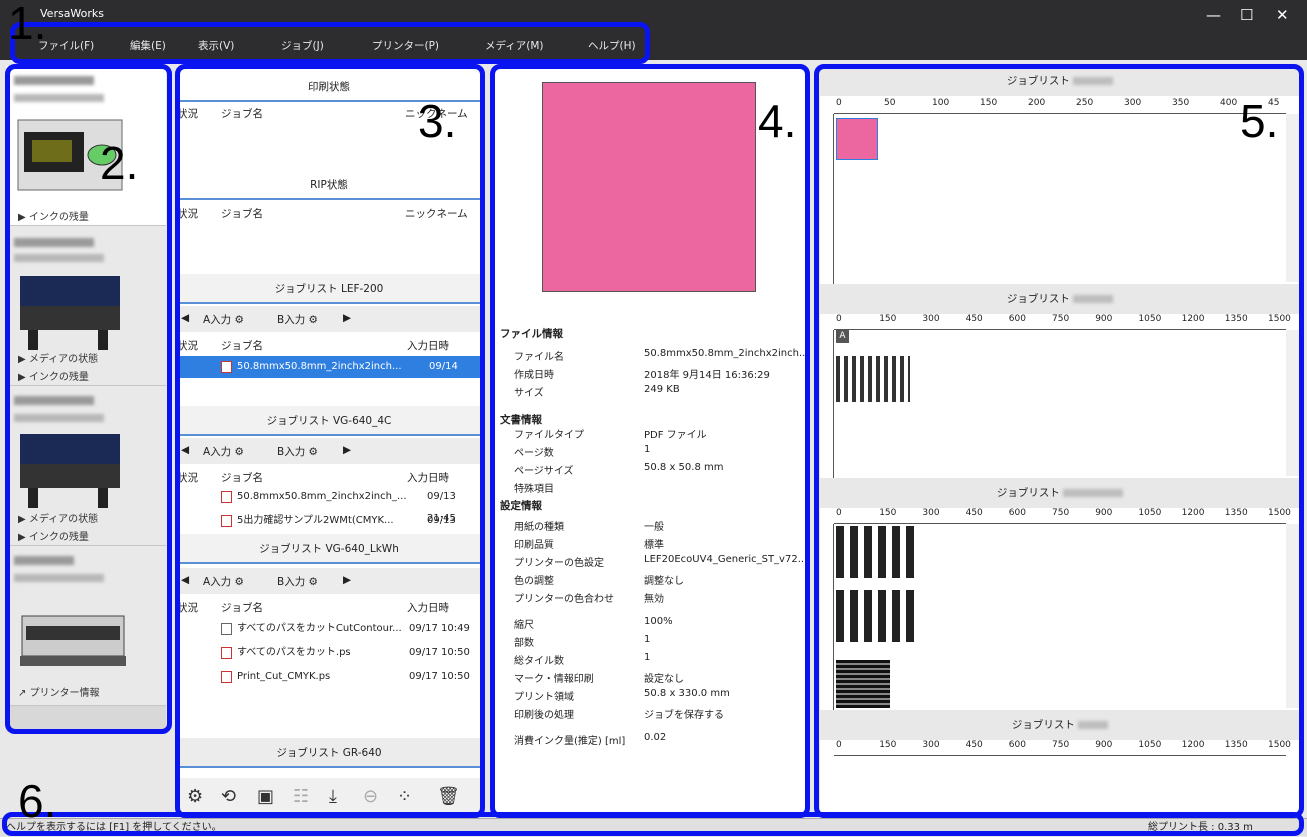  What do you see at coordinates (329, 529) in the screenshot?
I see `table-row: 5出力確認サンプル2WMt(CMYK... 09/13 23:00` at bounding box center [329, 529].